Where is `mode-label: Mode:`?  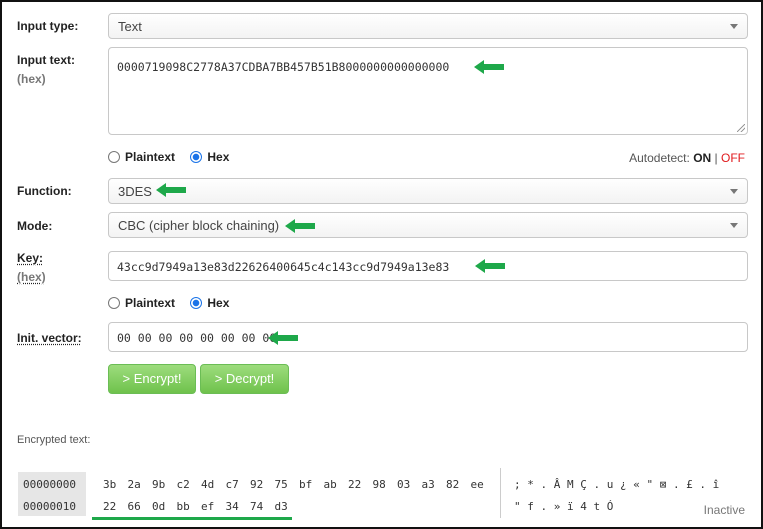 mode-label: Mode: is located at coordinates (35, 226).